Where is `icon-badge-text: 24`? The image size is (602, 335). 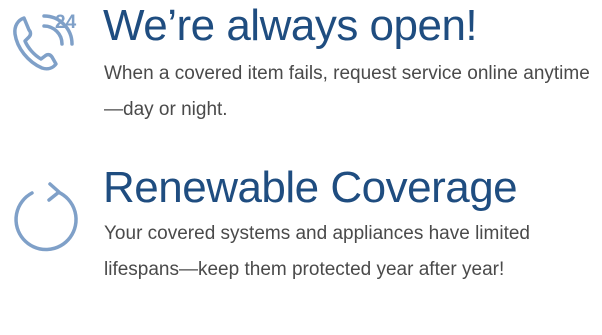
icon-badge-text: 24 is located at coordinates (66, 22).